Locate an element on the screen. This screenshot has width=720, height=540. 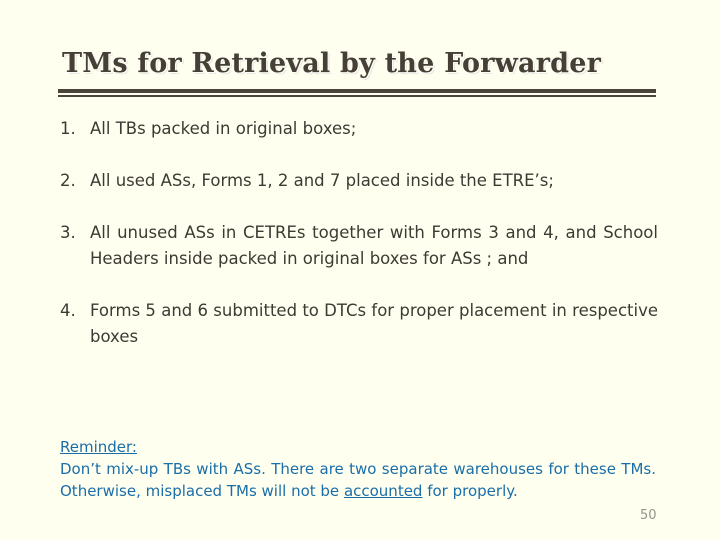
list-item-number: 2. is located at coordinates (68, 180).